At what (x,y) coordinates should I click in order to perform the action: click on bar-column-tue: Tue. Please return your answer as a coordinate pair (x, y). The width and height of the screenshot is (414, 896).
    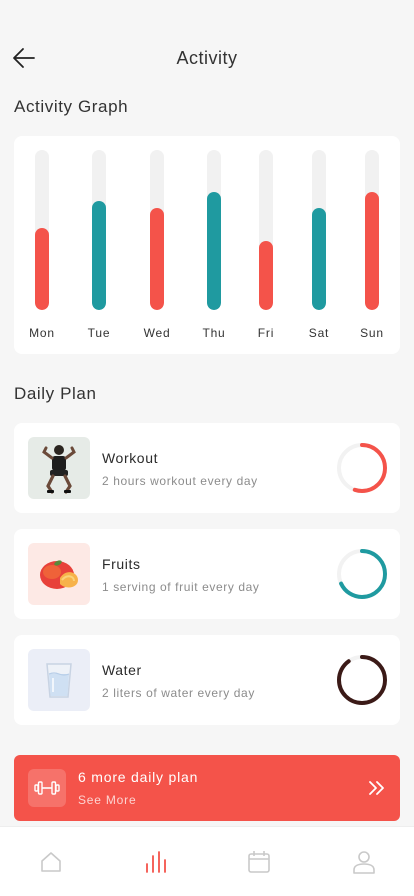
    Looking at the image, I should click on (99, 255).